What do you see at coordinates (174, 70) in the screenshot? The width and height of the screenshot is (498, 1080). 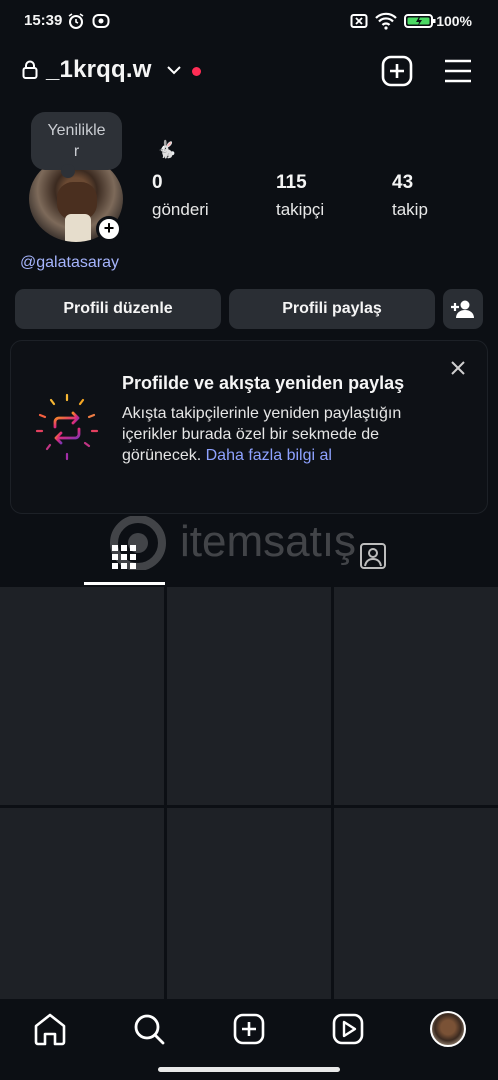 I see `chevron-down-icon` at bounding box center [174, 70].